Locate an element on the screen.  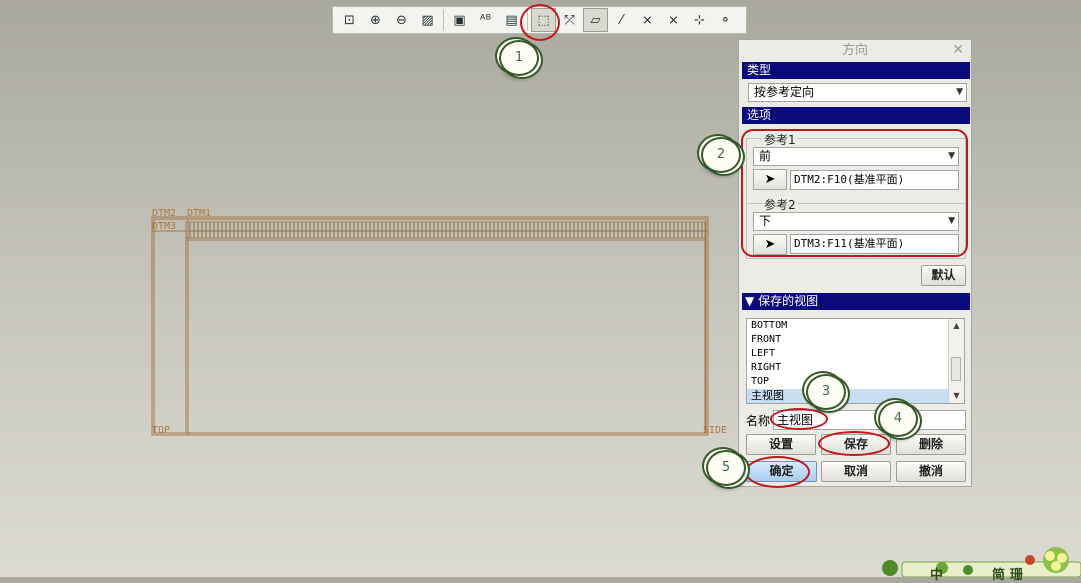
side-datum-label: SIDE is located at coordinates (715, 430).